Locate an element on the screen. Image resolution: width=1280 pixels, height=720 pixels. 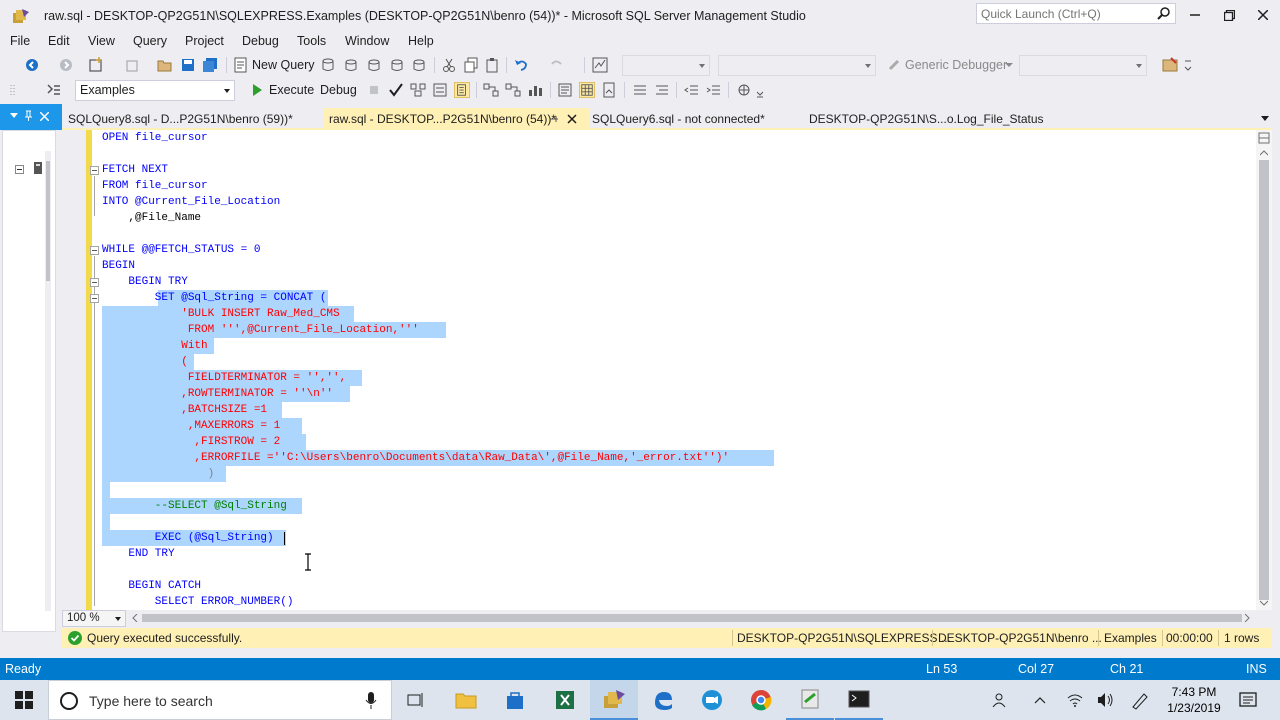
forward-icon is located at coordinates (66, 65).